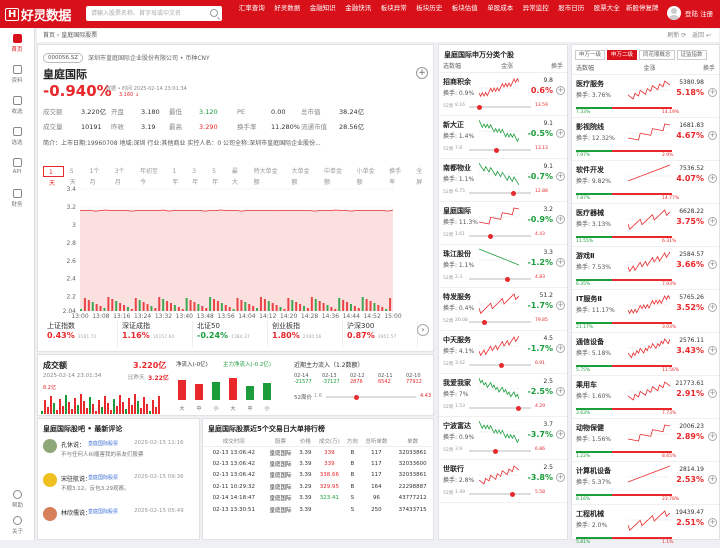 The width and height of the screenshot is (720, 548). I want to click on sidebar-item-0: 首页, so click(17, 43).